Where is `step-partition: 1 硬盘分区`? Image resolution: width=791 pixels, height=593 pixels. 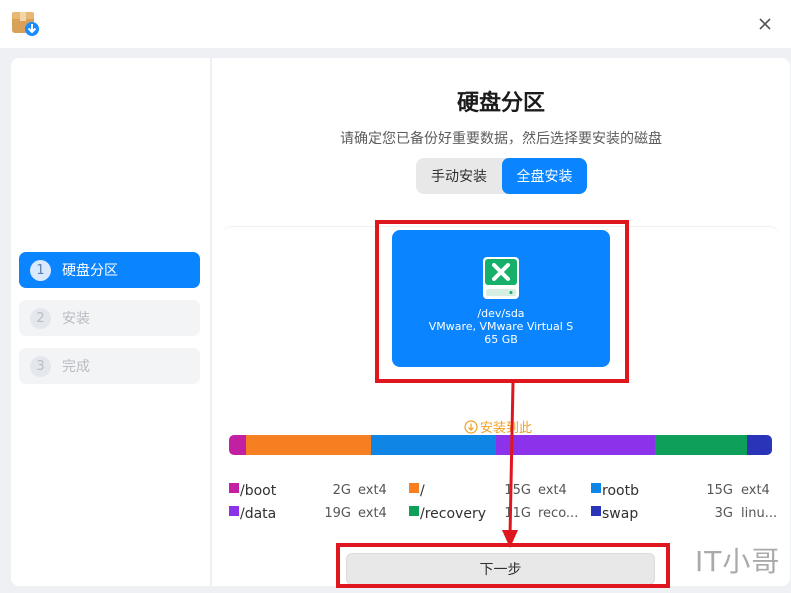 step-partition: 1 硬盘分区 is located at coordinates (109, 270).